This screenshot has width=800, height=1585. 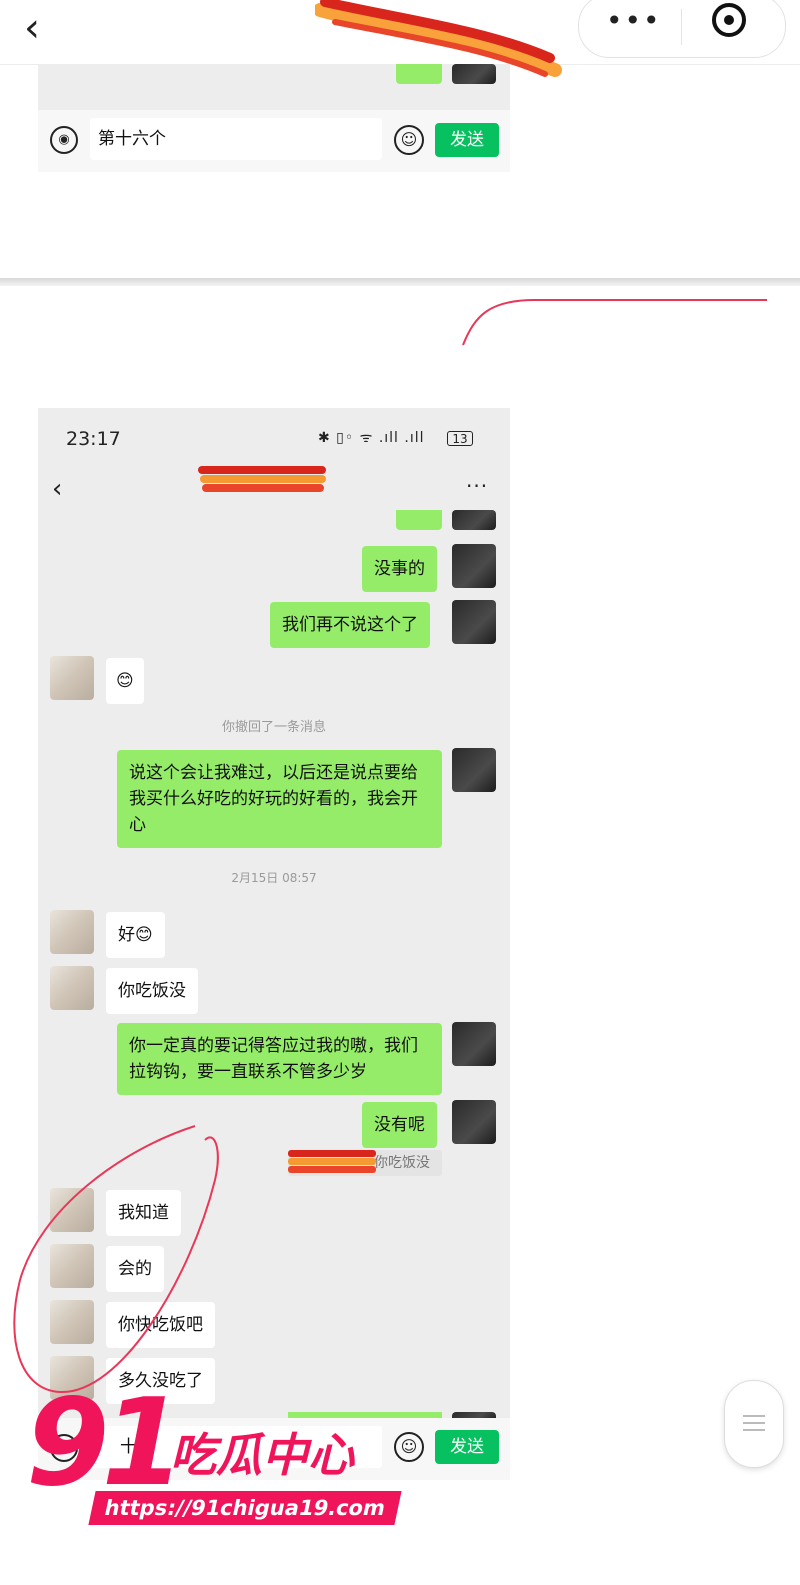 I want to click on timestamp: 2月15日 08:57, so click(x=274, y=878).